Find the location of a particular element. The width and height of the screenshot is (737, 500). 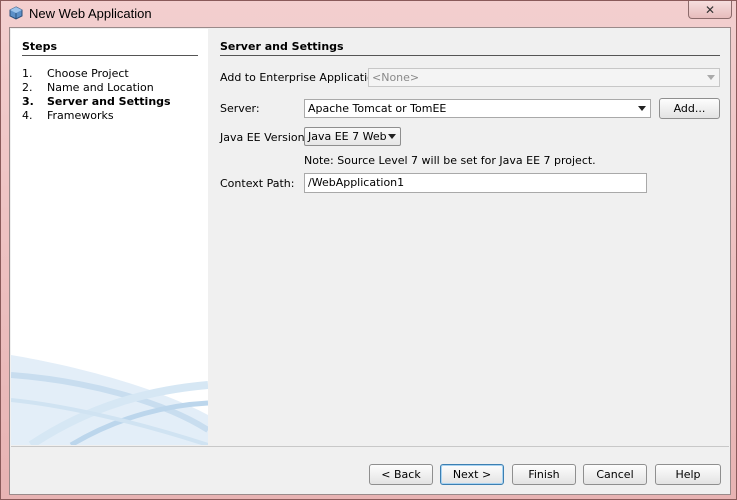

step-number: 1. is located at coordinates (27, 73).